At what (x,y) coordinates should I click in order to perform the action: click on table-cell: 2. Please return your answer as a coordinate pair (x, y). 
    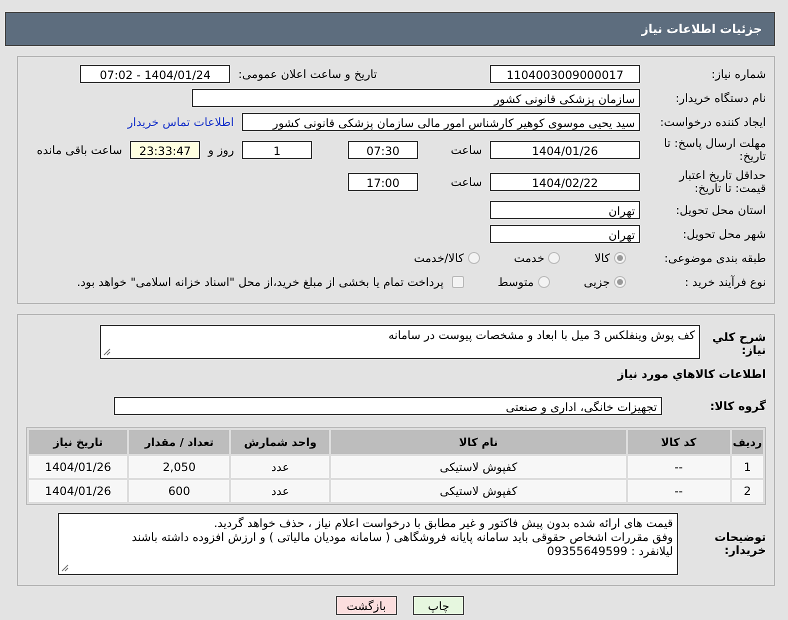
    Looking at the image, I should click on (747, 491).